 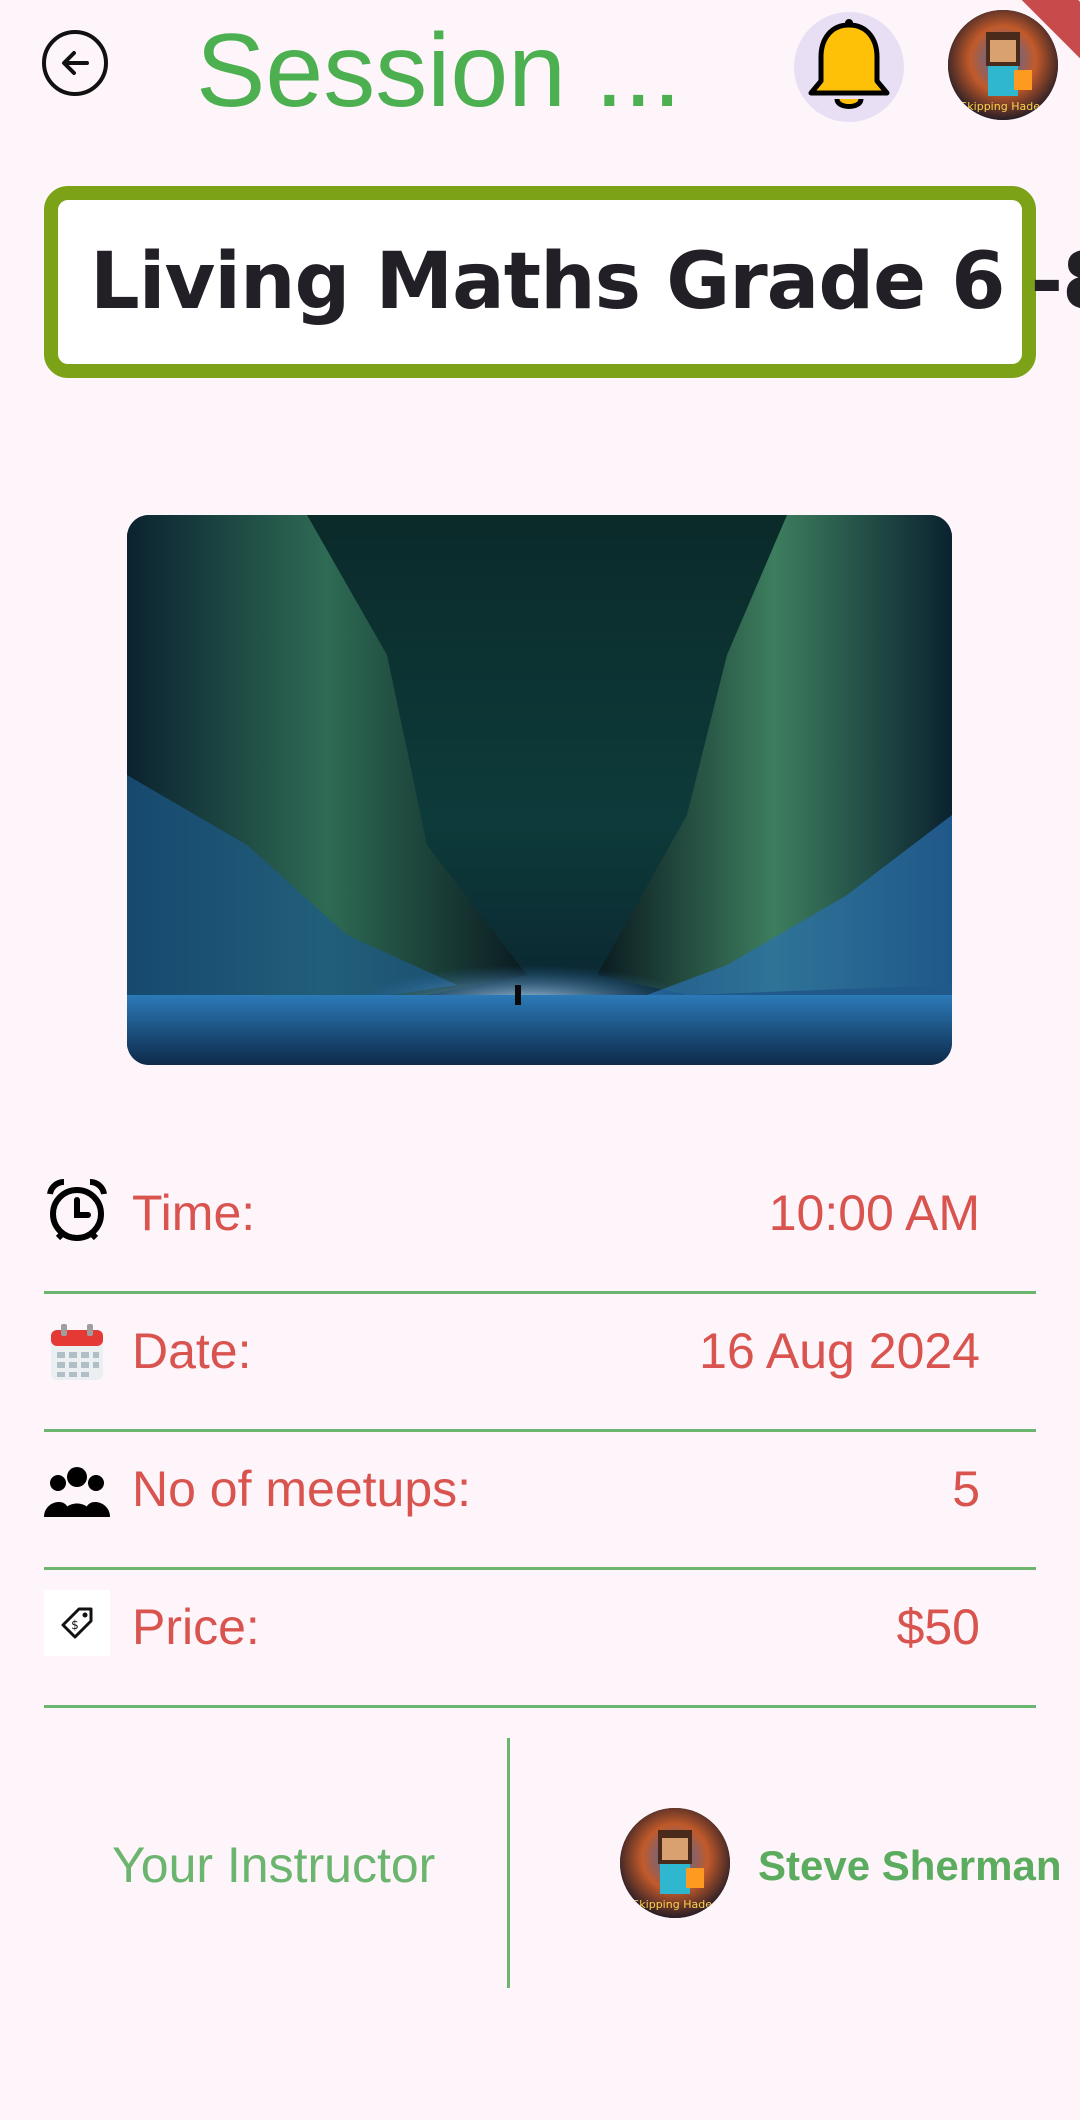 What do you see at coordinates (77, 1491) in the screenshot?
I see `people-group-icon` at bounding box center [77, 1491].